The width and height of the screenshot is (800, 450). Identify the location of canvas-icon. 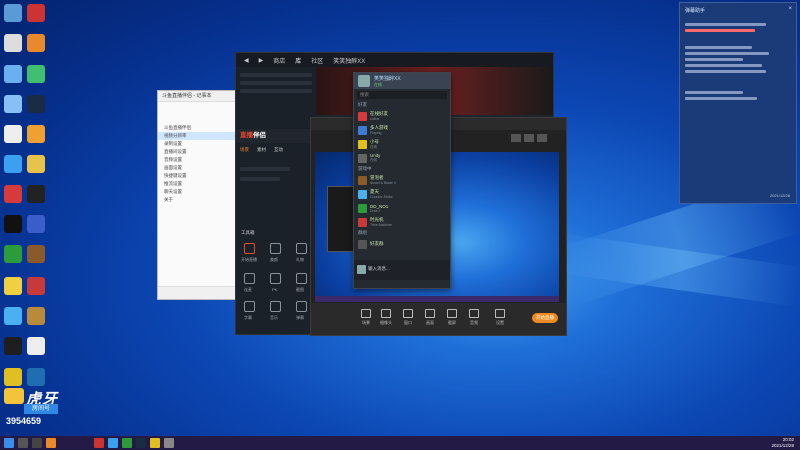
(430, 313).